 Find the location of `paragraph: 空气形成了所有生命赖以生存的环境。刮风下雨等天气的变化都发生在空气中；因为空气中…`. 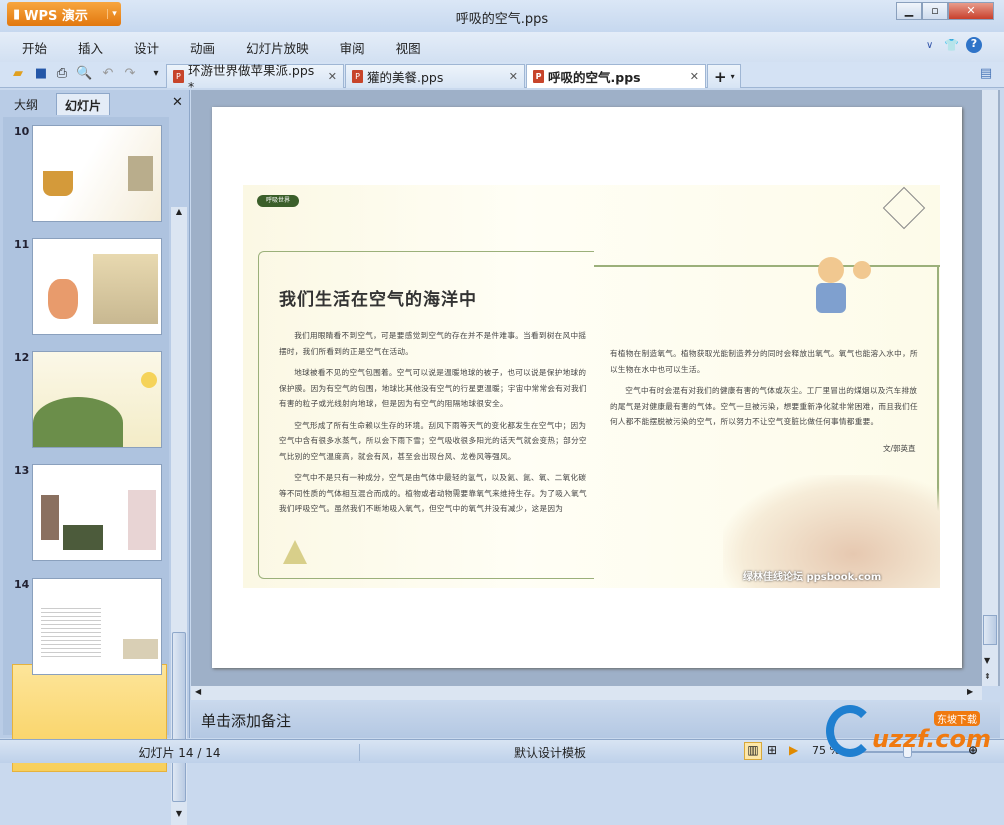

paragraph: 空气形成了所有生命赖以生存的环境。刮风下雨等天气的变化都发生在空气中；因为空气中… is located at coordinates (433, 440).